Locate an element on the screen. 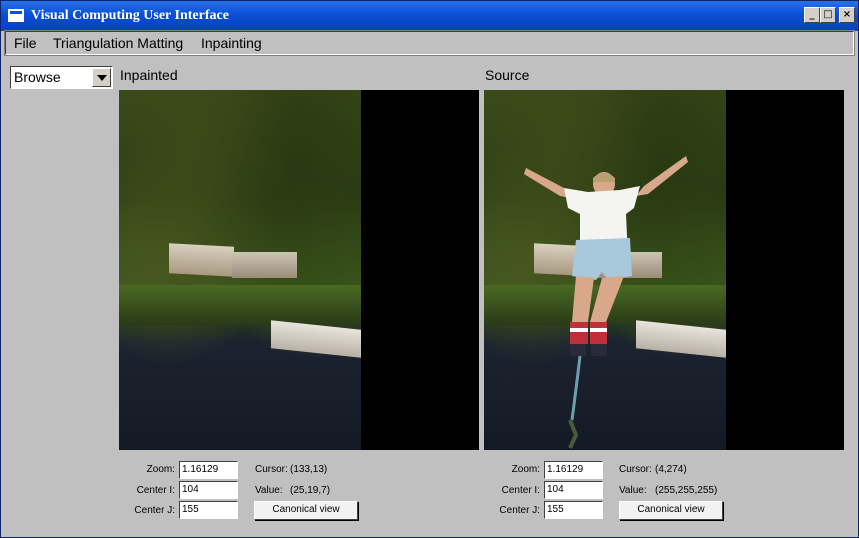 Image resolution: width=859 pixels, height=538 pixels. inpainted-zoom-input: 1.16129 is located at coordinates (208, 470).